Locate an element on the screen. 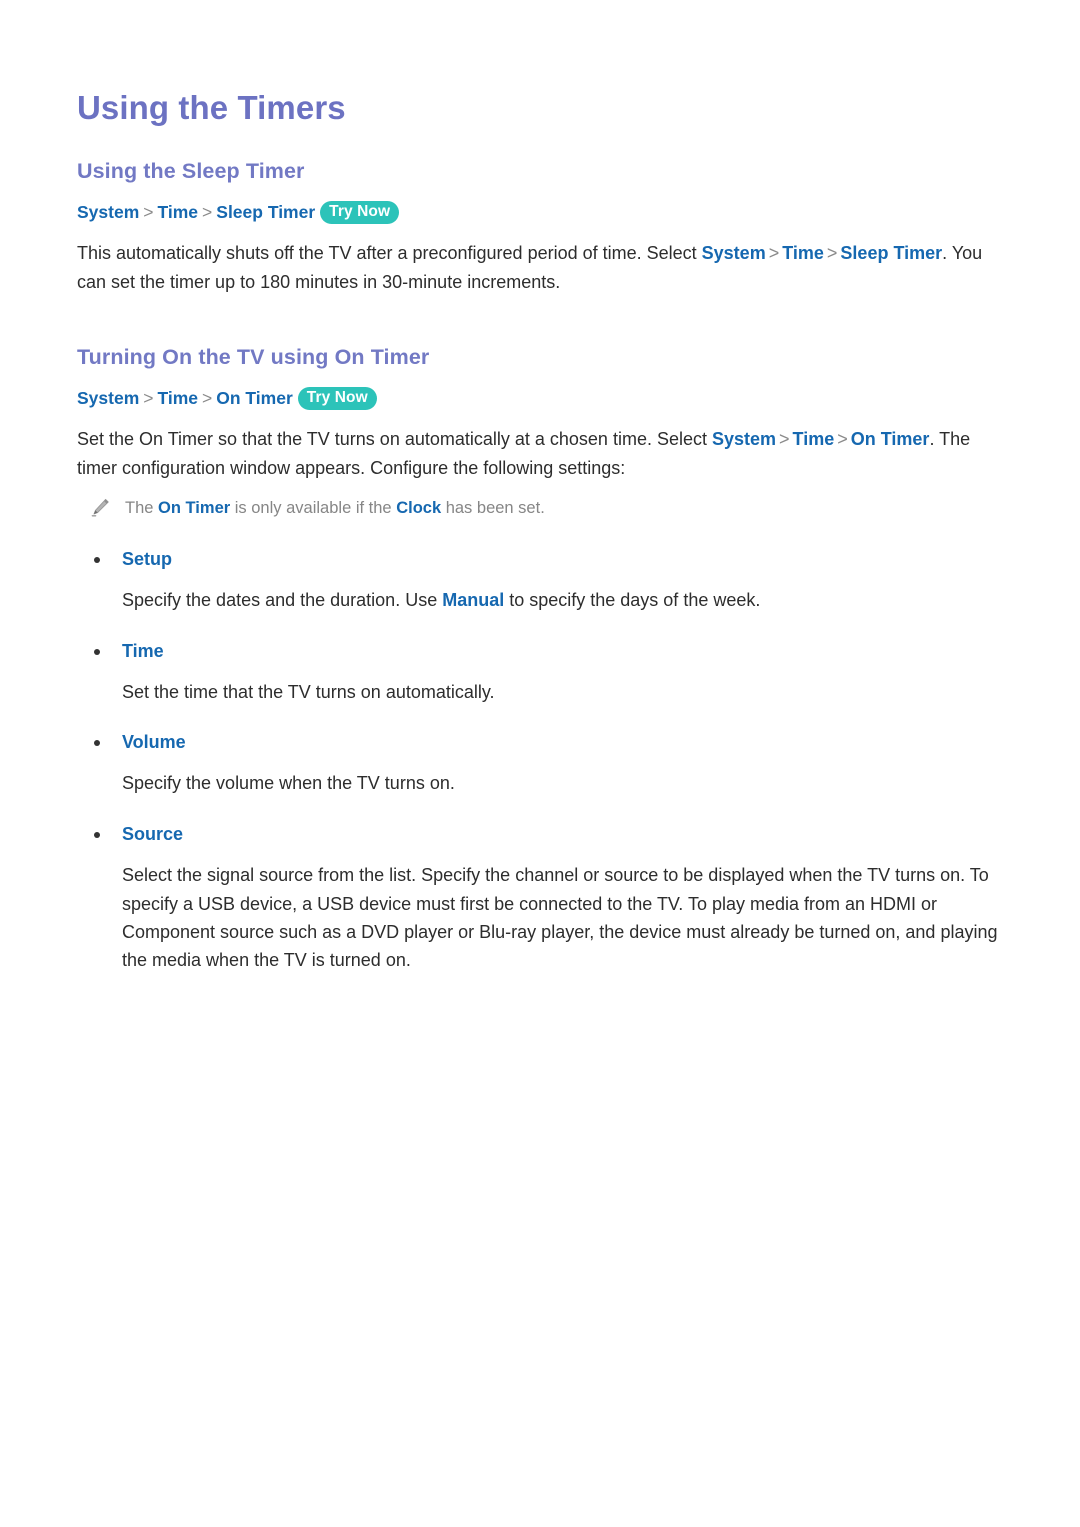 The width and height of the screenshot is (1080, 1527). breadcrumb-sleep-timer: System > Time > Sleep Timer Try Now is located at coordinates (542, 212).